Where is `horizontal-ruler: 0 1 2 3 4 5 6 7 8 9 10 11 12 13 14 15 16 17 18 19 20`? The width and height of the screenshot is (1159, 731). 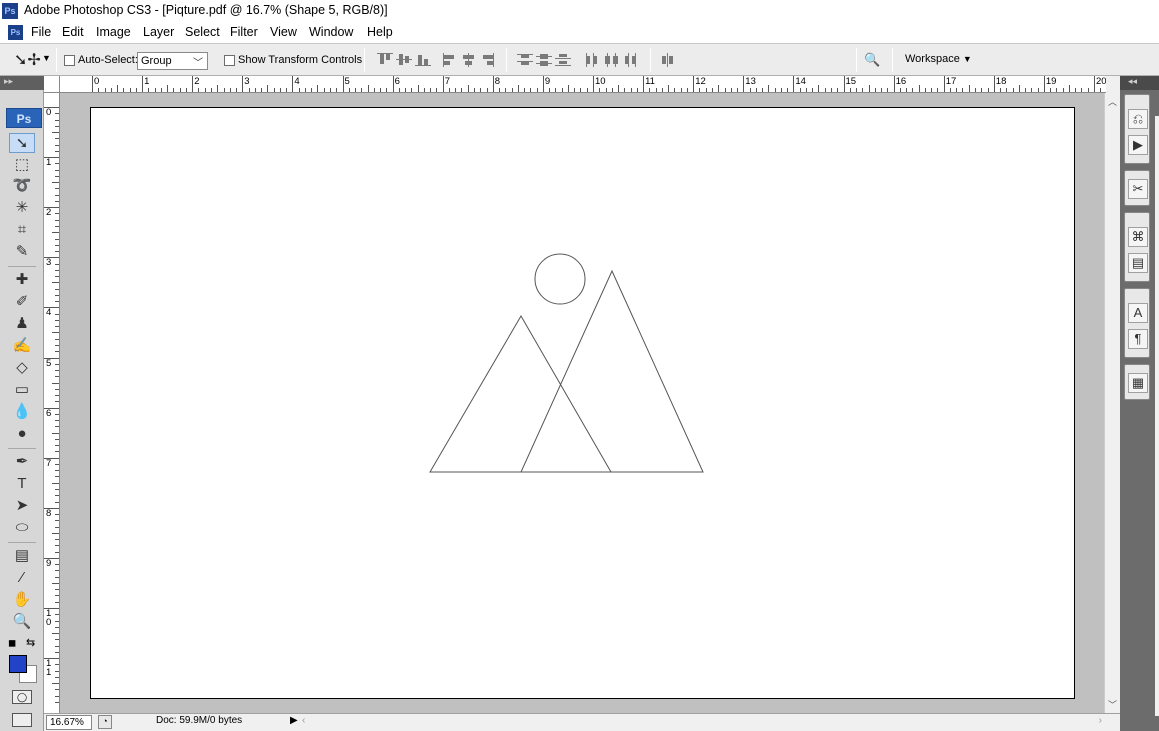
horizontal-ruler: 0 1 2 3 4 5 6 7 8 9 10 11 12 13 14 15 16 17 18 19 20 is located at coordinates (583, 84).